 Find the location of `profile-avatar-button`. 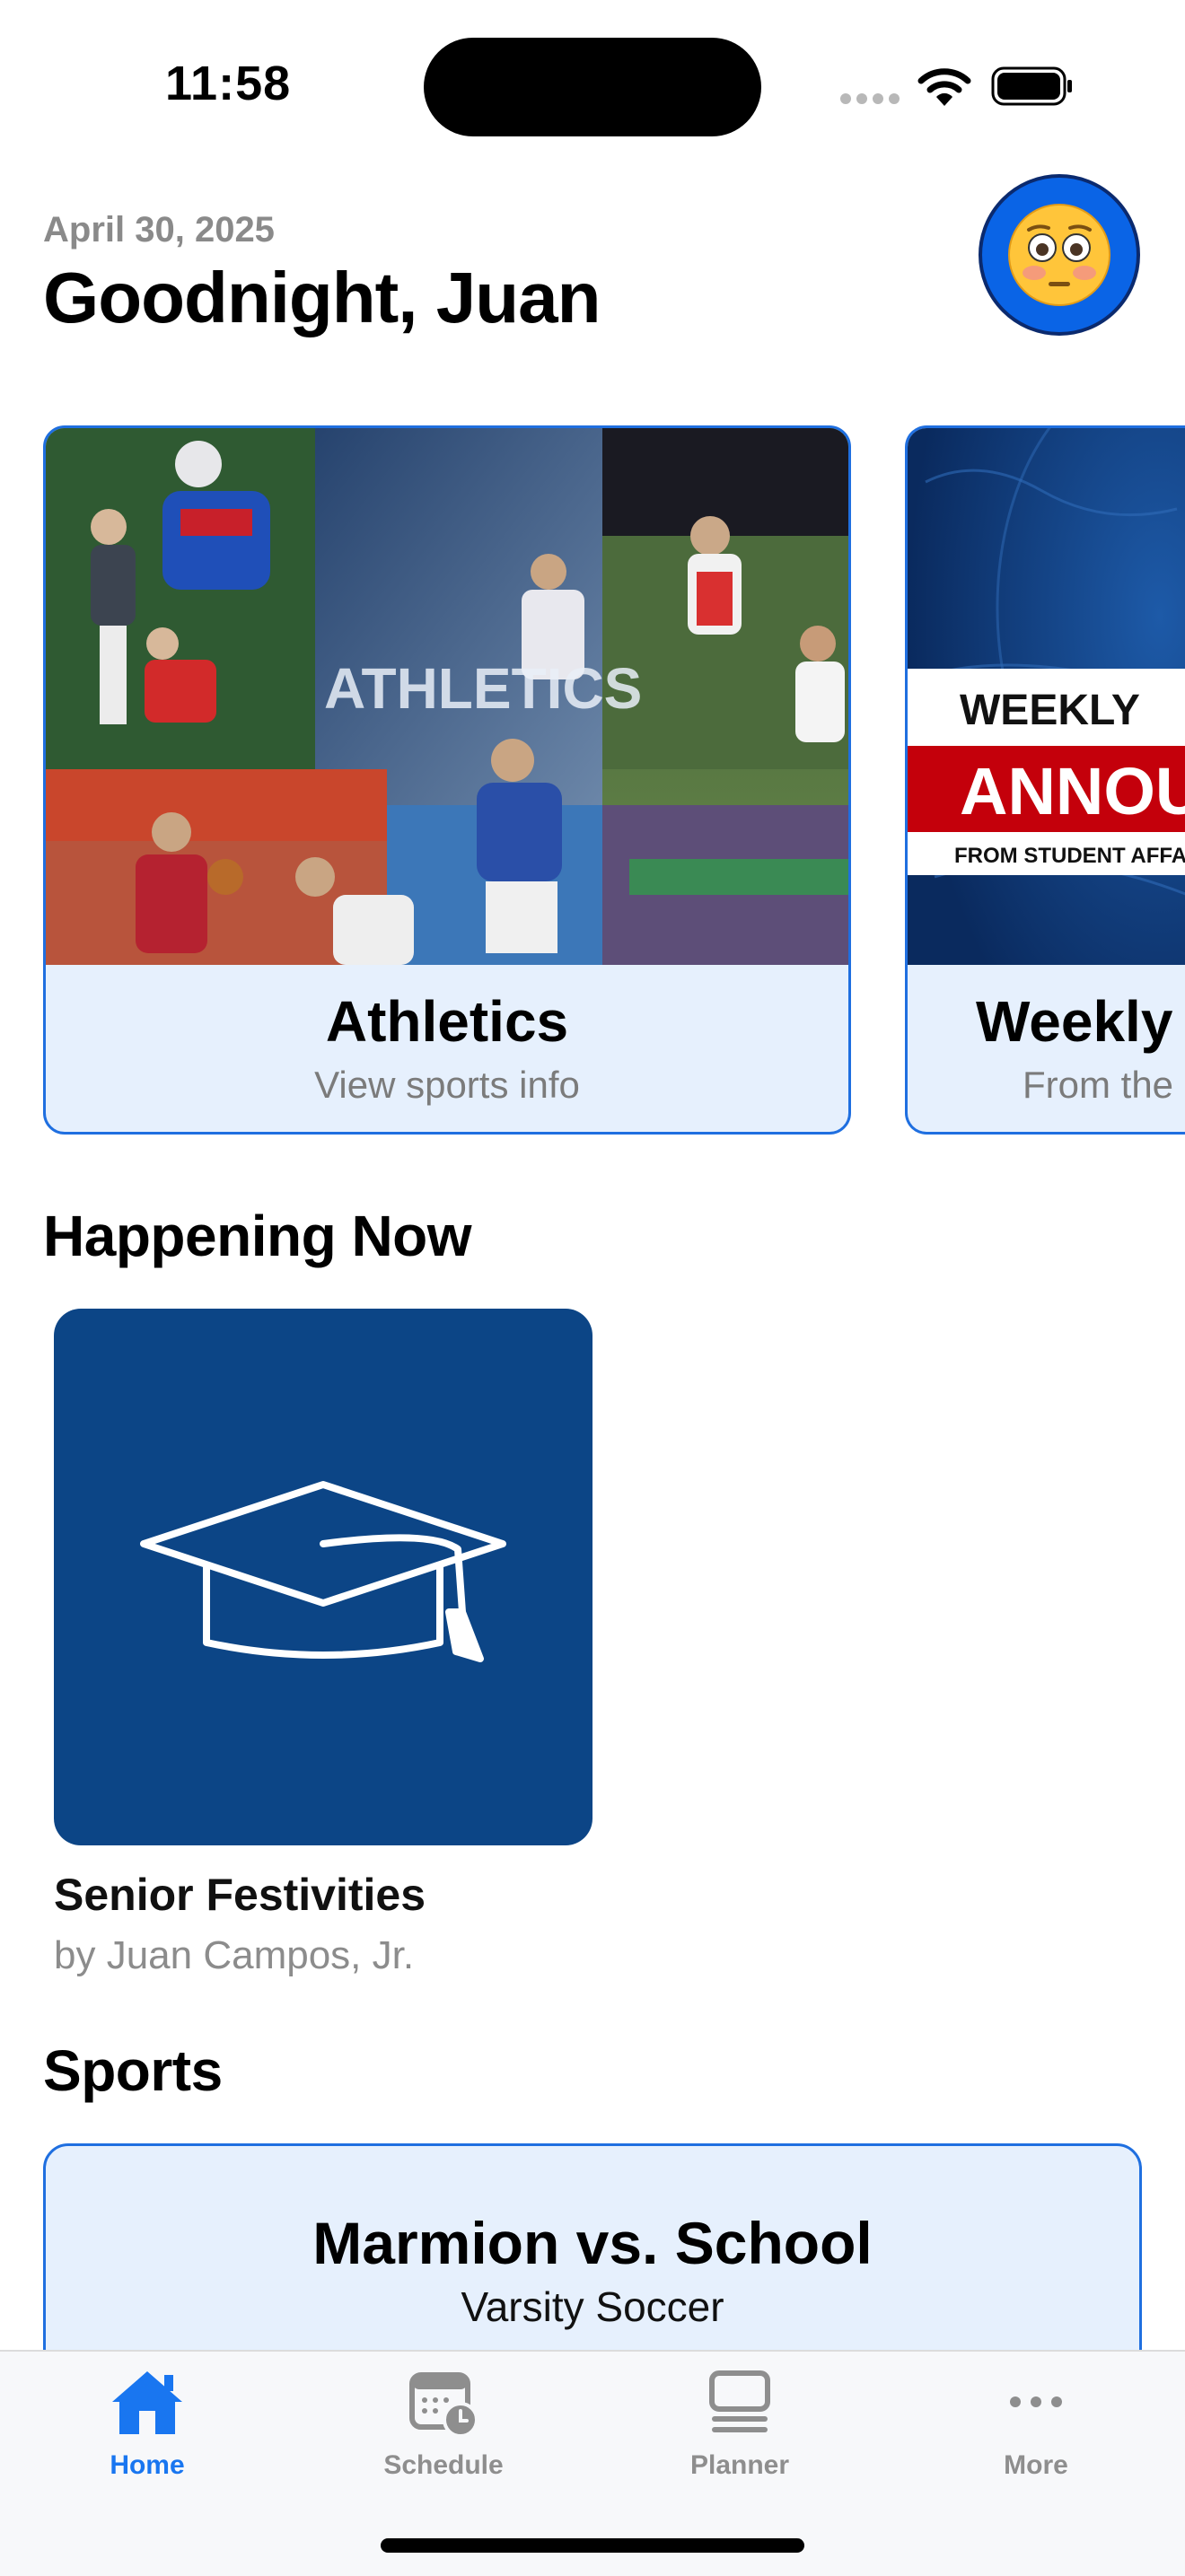

profile-avatar-button is located at coordinates (1059, 255).